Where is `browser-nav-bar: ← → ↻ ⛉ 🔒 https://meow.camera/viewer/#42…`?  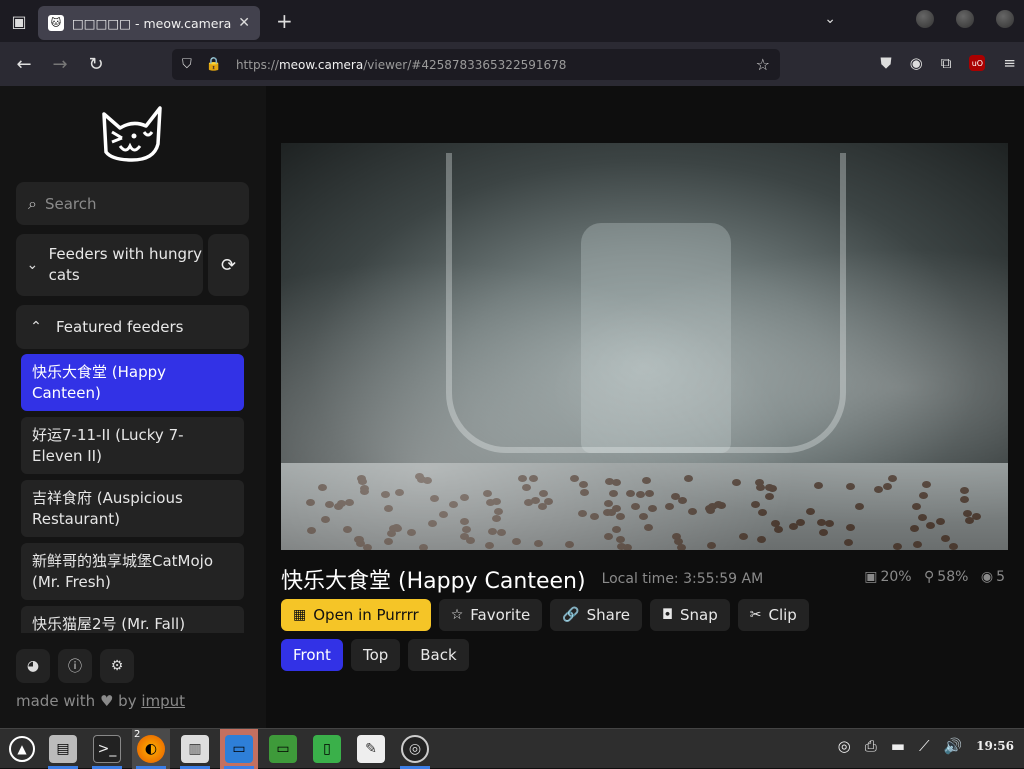
browser-nav-bar: ← → ↻ ⛉ 🔒 https://meow.camera/viewer/#42… is located at coordinates (512, 64).